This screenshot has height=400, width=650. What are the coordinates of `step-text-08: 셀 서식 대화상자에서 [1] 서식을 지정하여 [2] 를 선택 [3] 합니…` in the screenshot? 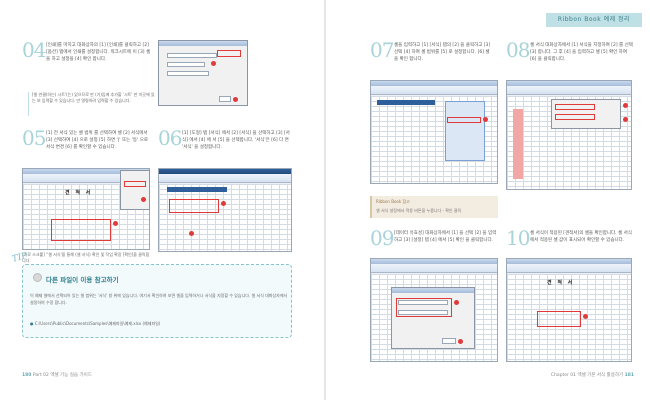 It's located at (581, 52).